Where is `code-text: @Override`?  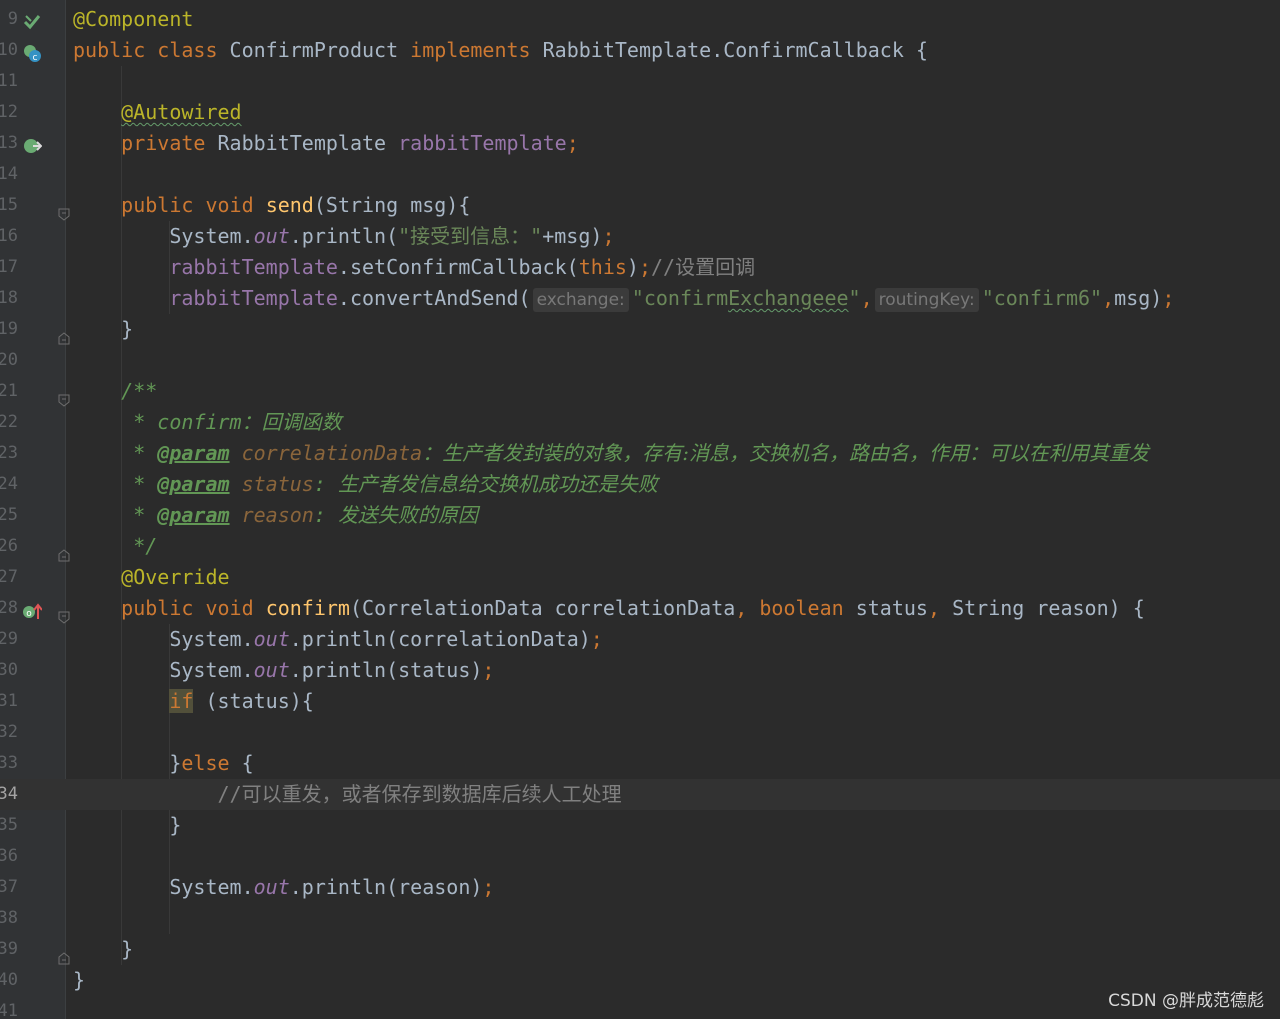
code-text: @Override is located at coordinates (151, 577).